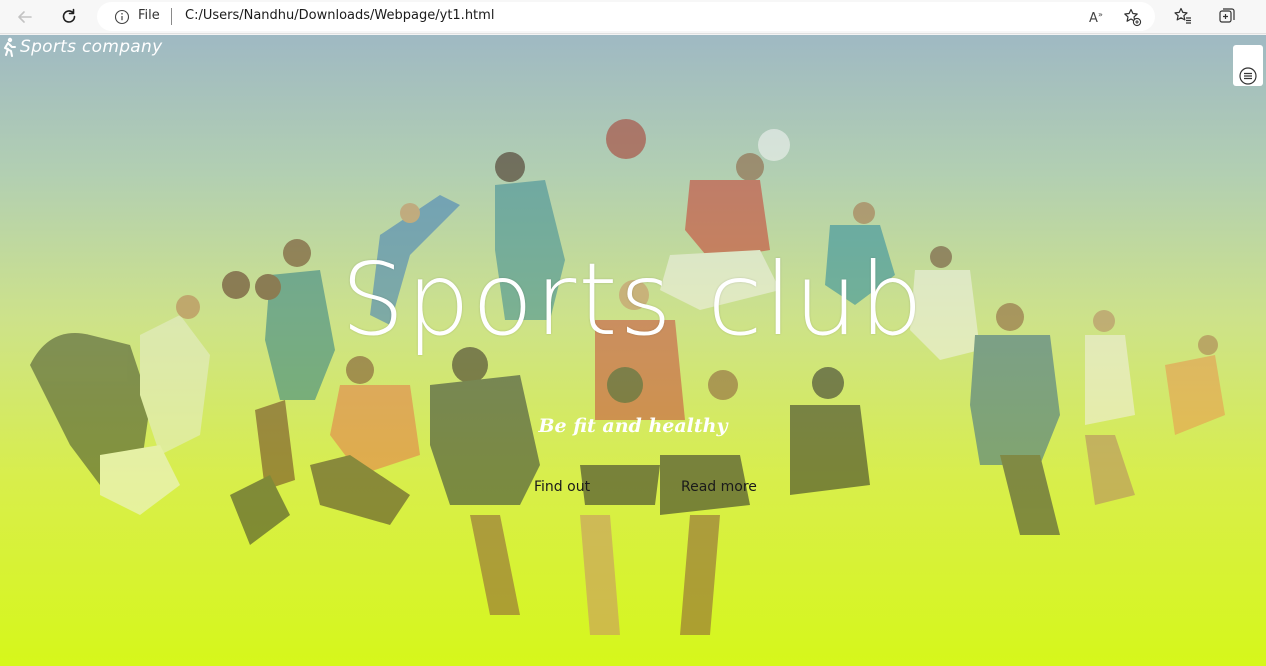  Describe the element at coordinates (1132, 17) in the screenshot. I see `add-favorite-icon` at that location.